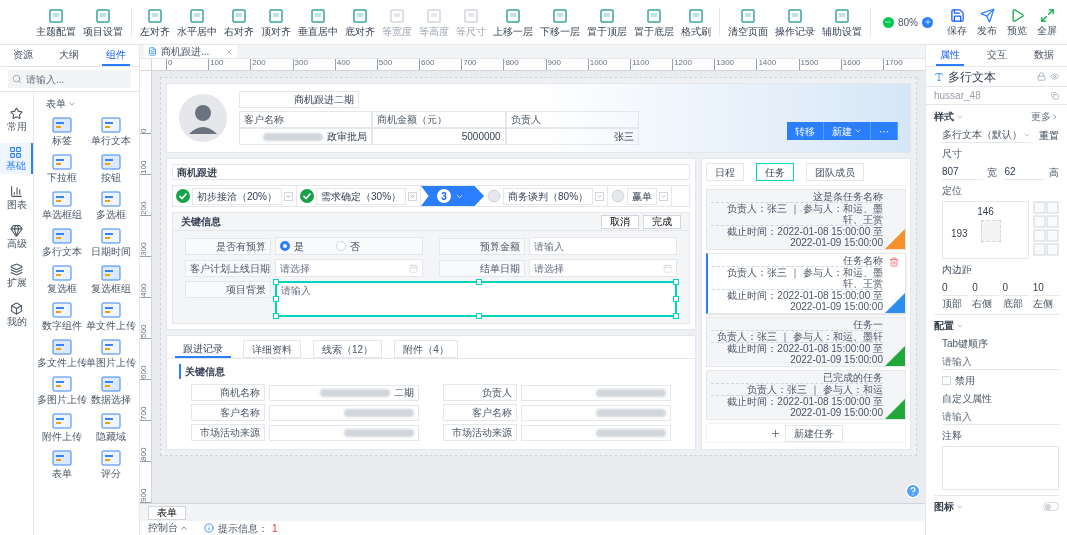  Describe the element at coordinates (110, 427) in the screenshot. I see `component-item: 隐藏域` at that location.